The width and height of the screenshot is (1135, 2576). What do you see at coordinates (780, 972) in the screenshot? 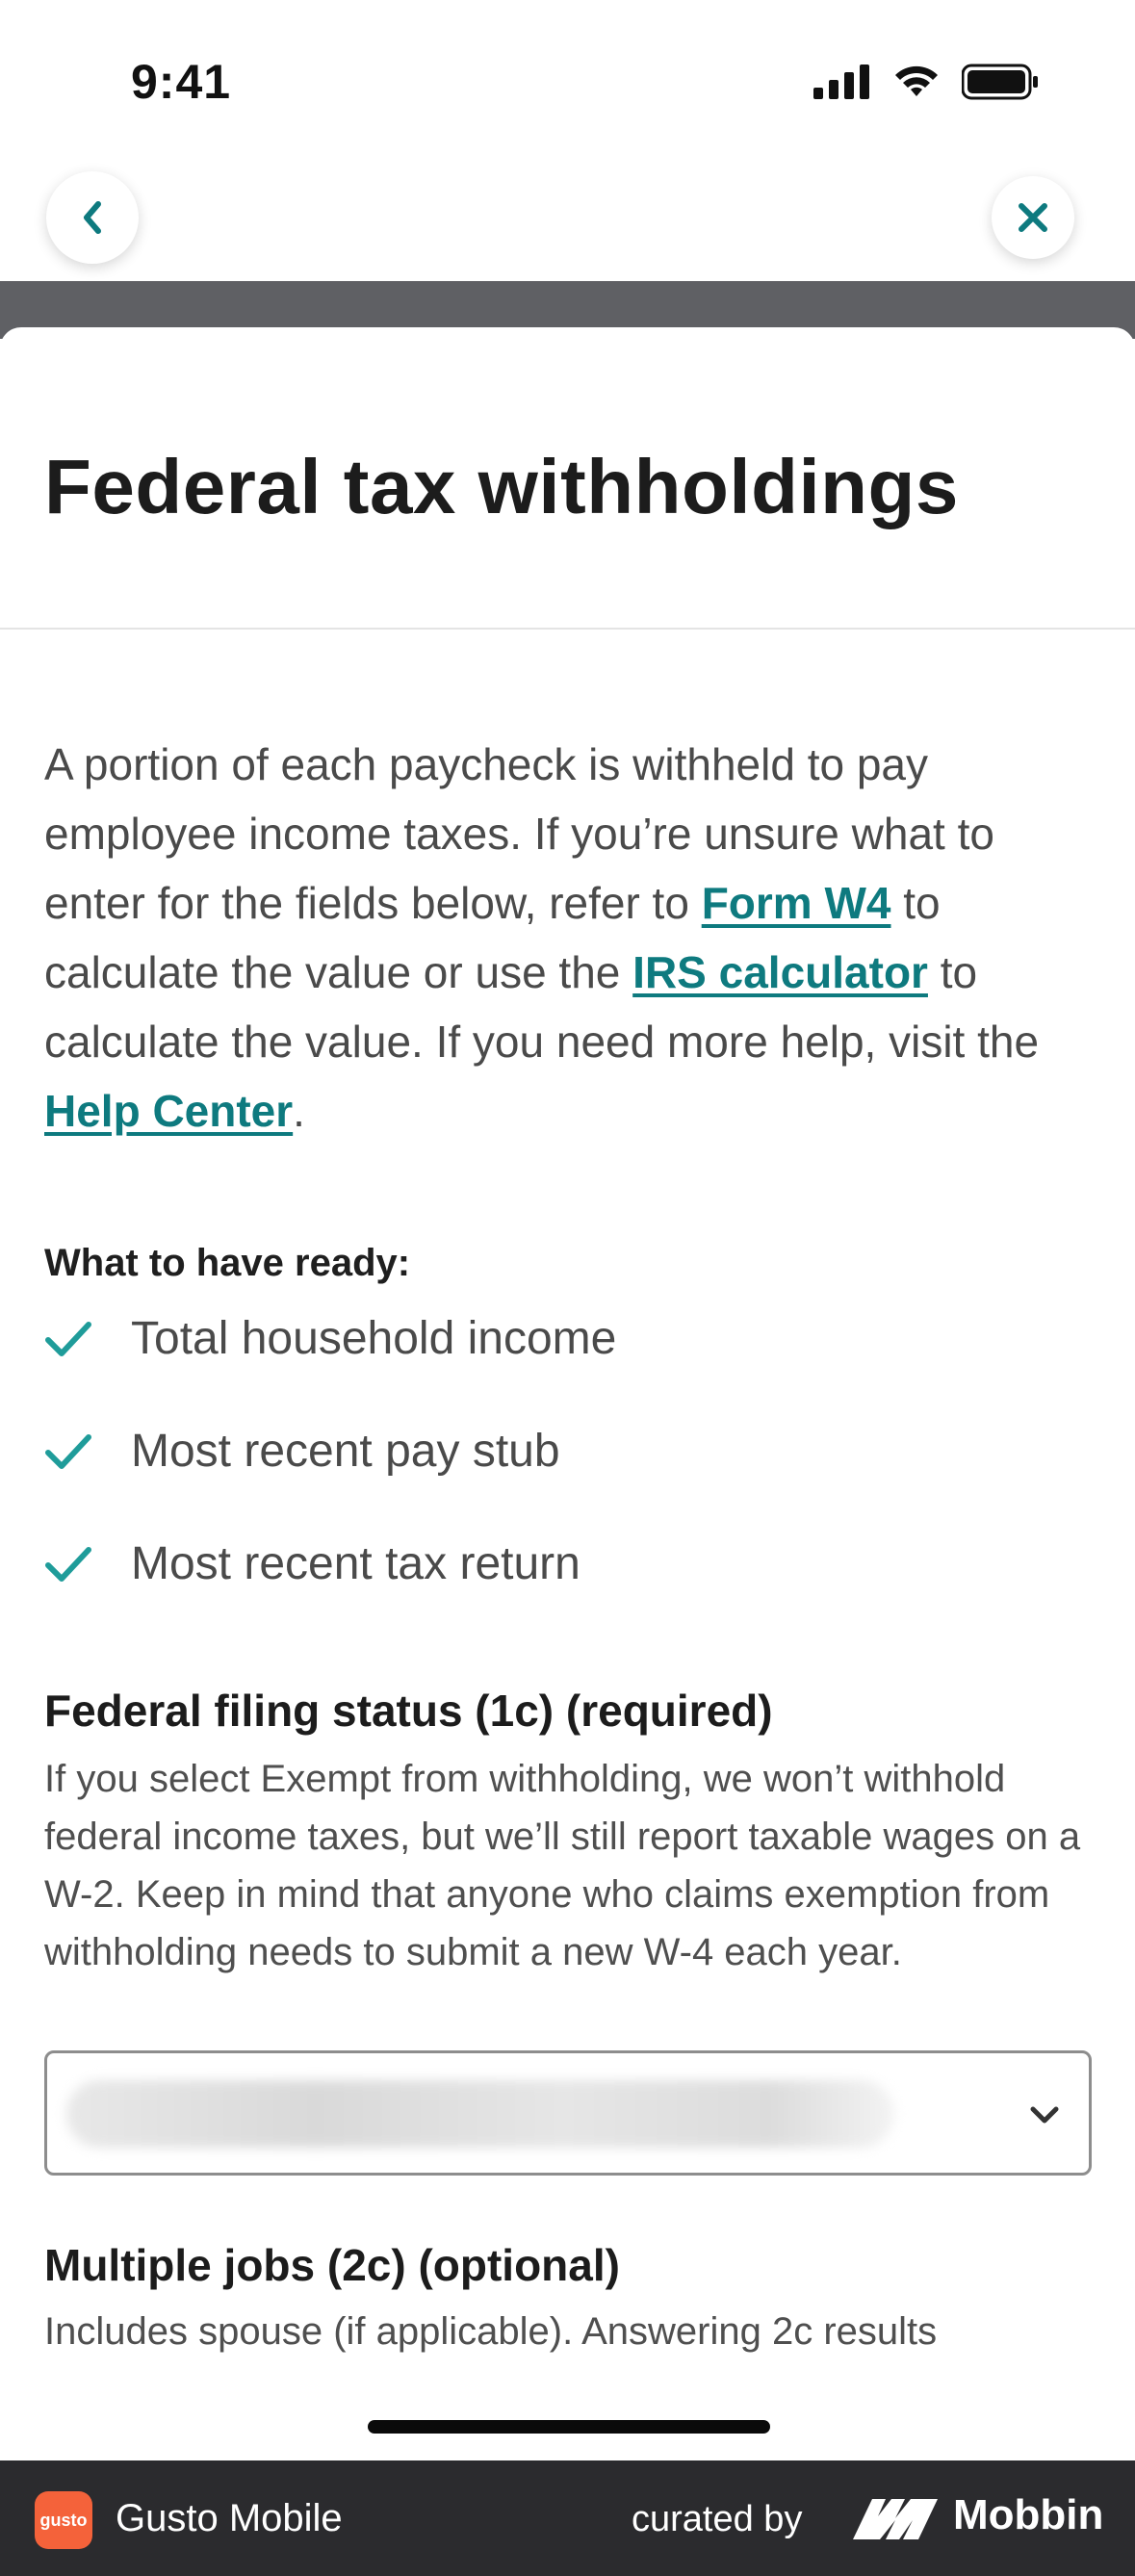
I see `irs-calculator-link: IRS calculator` at bounding box center [780, 972].